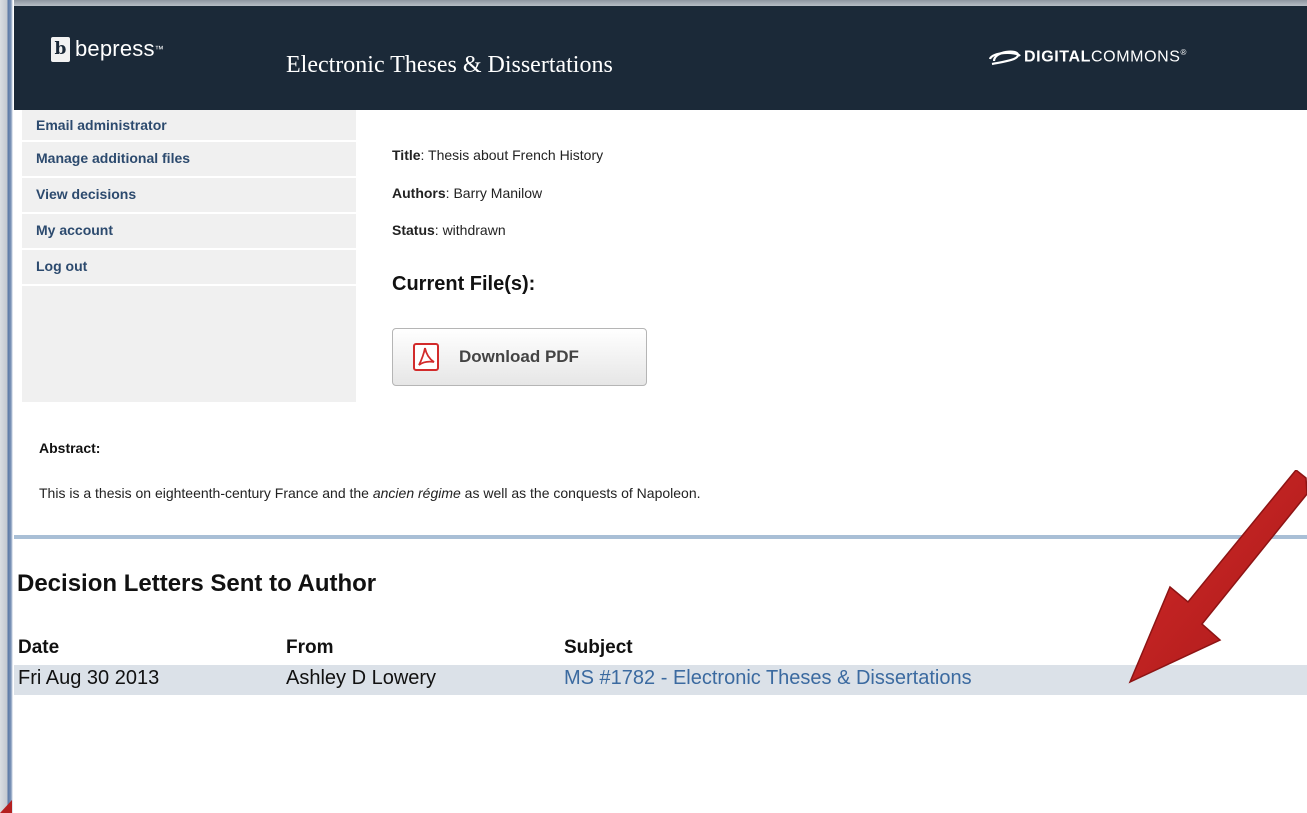 The image size is (1307, 813). What do you see at coordinates (413, 230) in the screenshot?
I see `status-label: Status` at bounding box center [413, 230].